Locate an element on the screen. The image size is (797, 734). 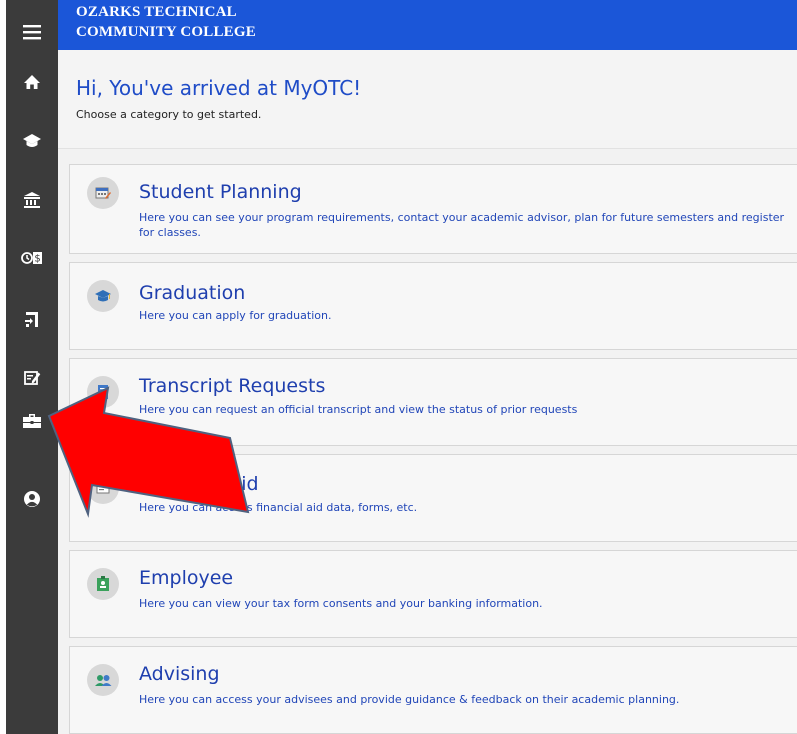
left-sidebar: $ is located at coordinates (32, 367).